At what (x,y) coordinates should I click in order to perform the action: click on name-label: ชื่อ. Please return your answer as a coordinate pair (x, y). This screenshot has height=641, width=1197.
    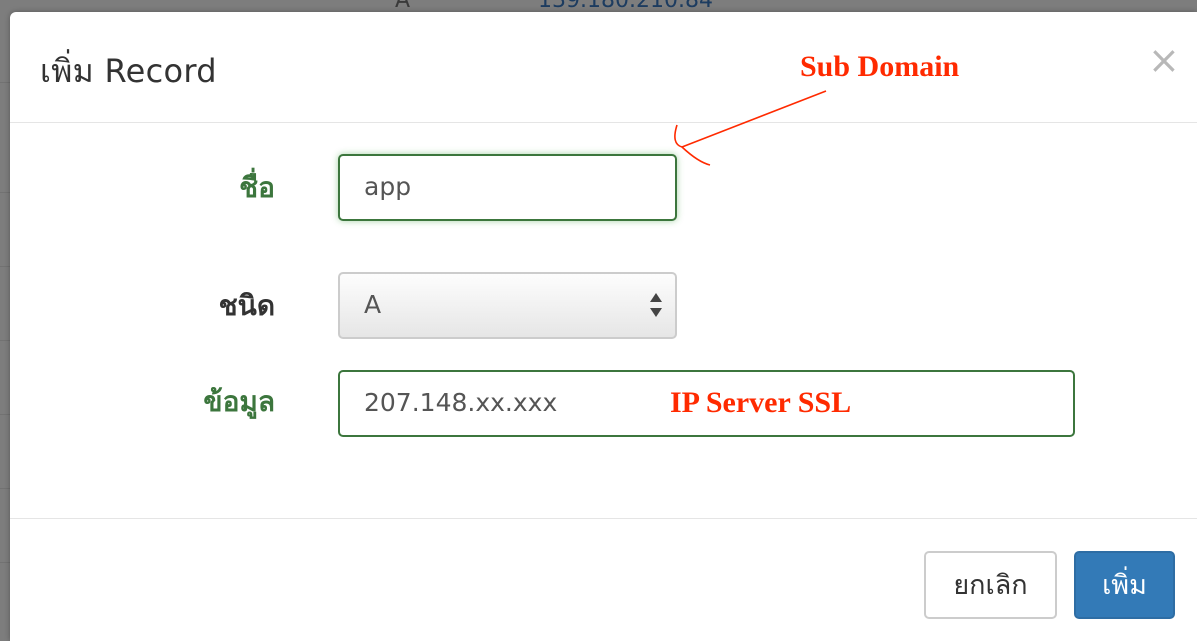
    Looking at the image, I should click on (257, 187).